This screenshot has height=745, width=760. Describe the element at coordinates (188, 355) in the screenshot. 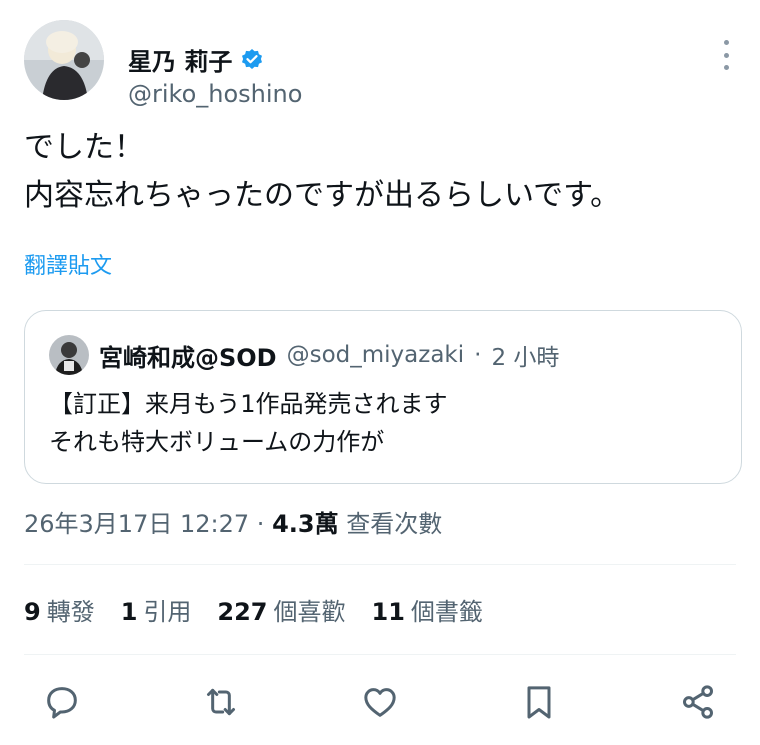

I see `quoted-author-name: 宮崎和成@SOD` at that location.